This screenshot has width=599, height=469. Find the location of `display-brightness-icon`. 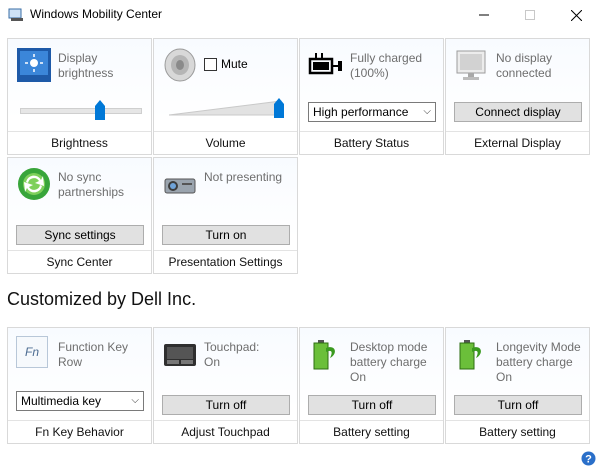

display-brightness-icon is located at coordinates (34, 65).